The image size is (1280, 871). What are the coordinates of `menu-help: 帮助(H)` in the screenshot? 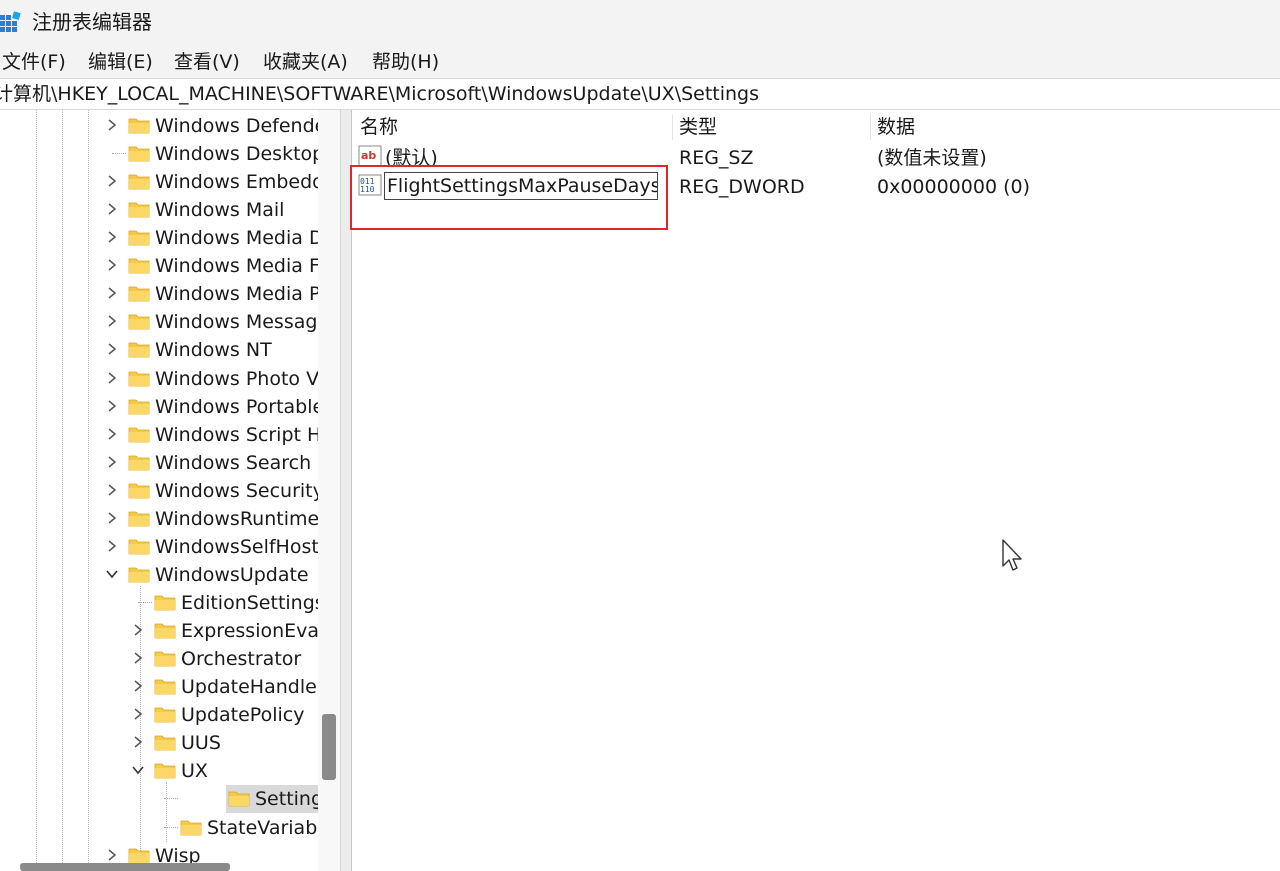 It's located at (405, 62).